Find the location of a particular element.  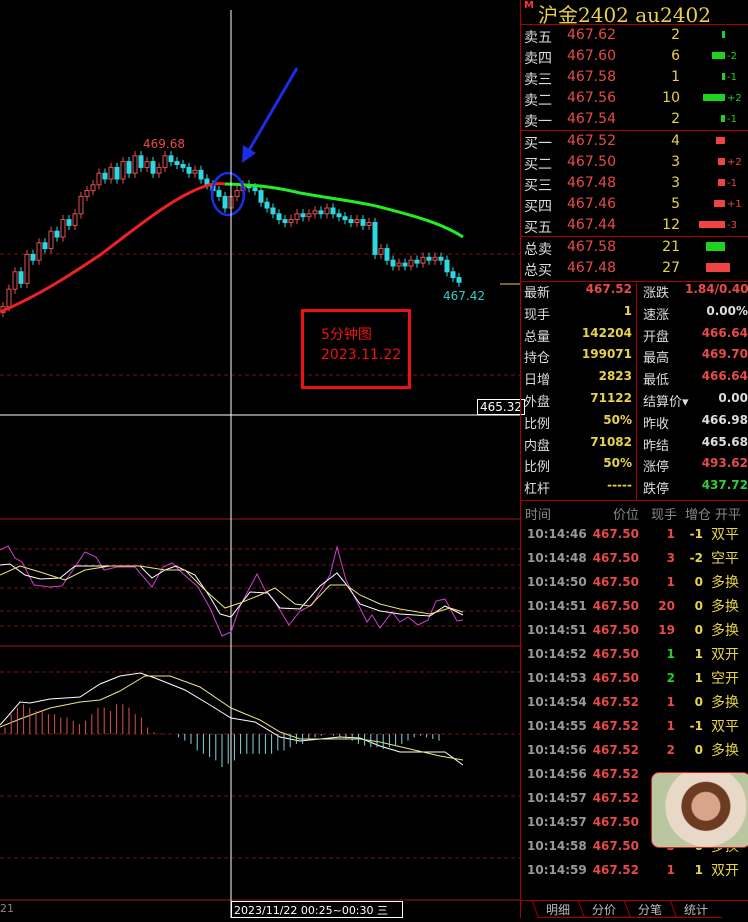

trade-row: 10:14:59 467.52 1 1 双开 is located at coordinates (634, 870).